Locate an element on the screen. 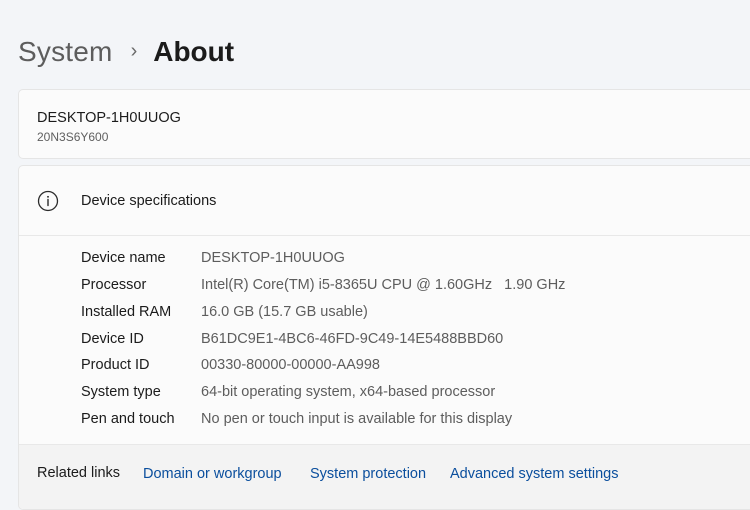  device-specifications-header: Device specifications is located at coordinates (384, 201).